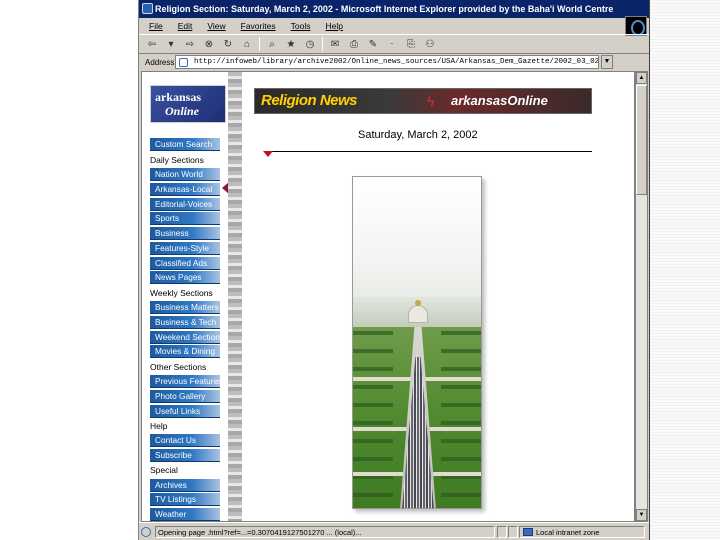 This screenshot has width=720, height=540. Describe the element at coordinates (185, 411) in the screenshot. I see `nav-useful-links: Useful Links` at that location.